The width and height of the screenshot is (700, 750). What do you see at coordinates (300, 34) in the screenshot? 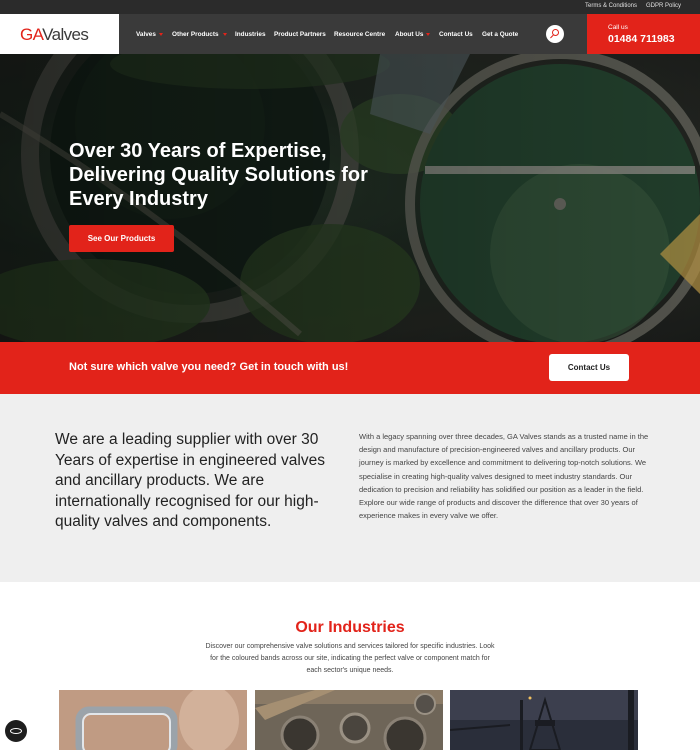
I see `nav-product-partners: Product Partners` at bounding box center [300, 34].